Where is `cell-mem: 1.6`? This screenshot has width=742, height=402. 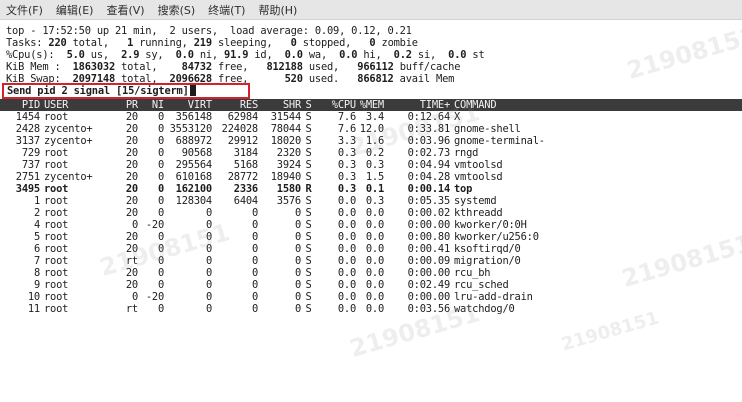 cell-mem: 1.6 is located at coordinates (374, 141).